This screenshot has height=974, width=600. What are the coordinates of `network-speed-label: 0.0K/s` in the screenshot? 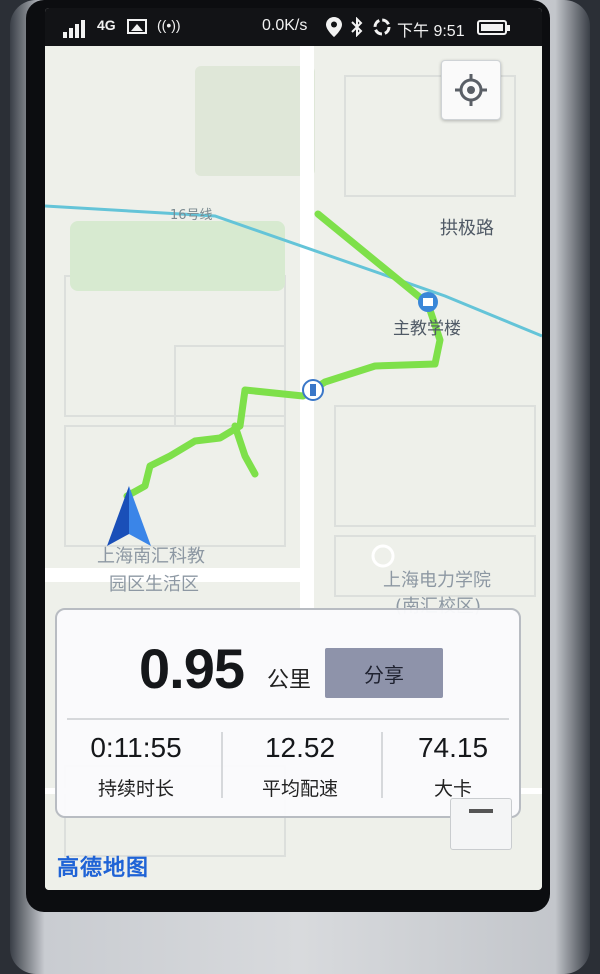 It's located at (285, 25).